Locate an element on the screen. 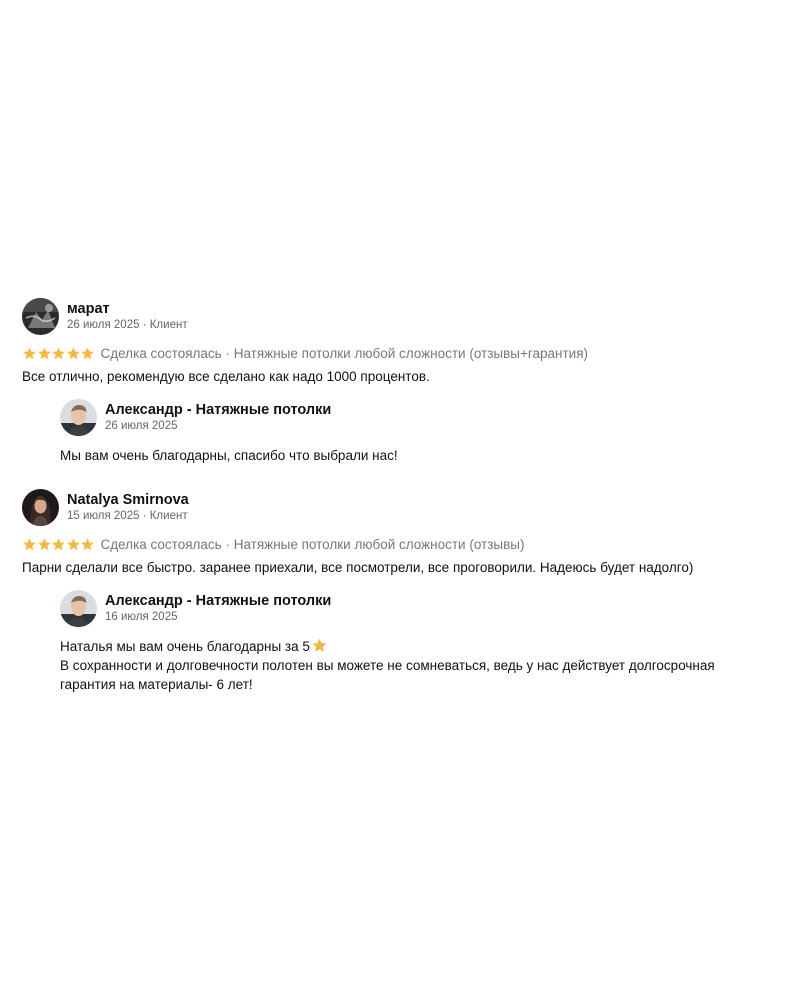 The image size is (800, 1000). reply-date: 16 июля 2025 is located at coordinates (141, 616).